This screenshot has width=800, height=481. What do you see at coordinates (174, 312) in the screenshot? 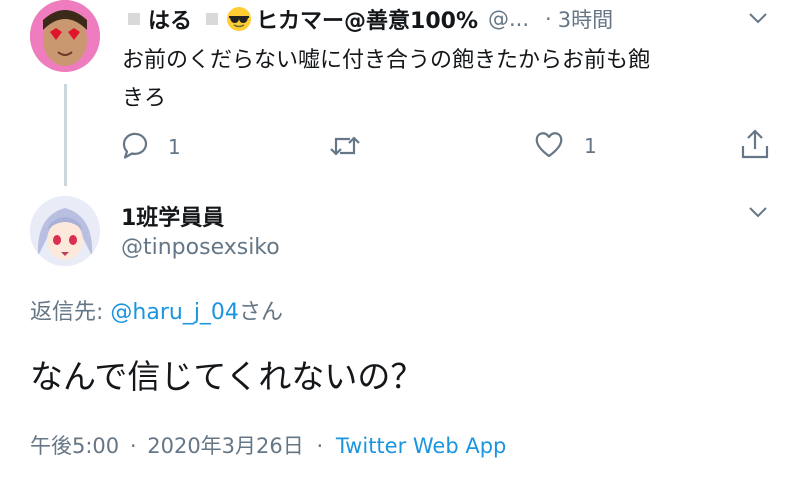
I see `replying-to-user-link: @haru_j_04` at bounding box center [174, 312].